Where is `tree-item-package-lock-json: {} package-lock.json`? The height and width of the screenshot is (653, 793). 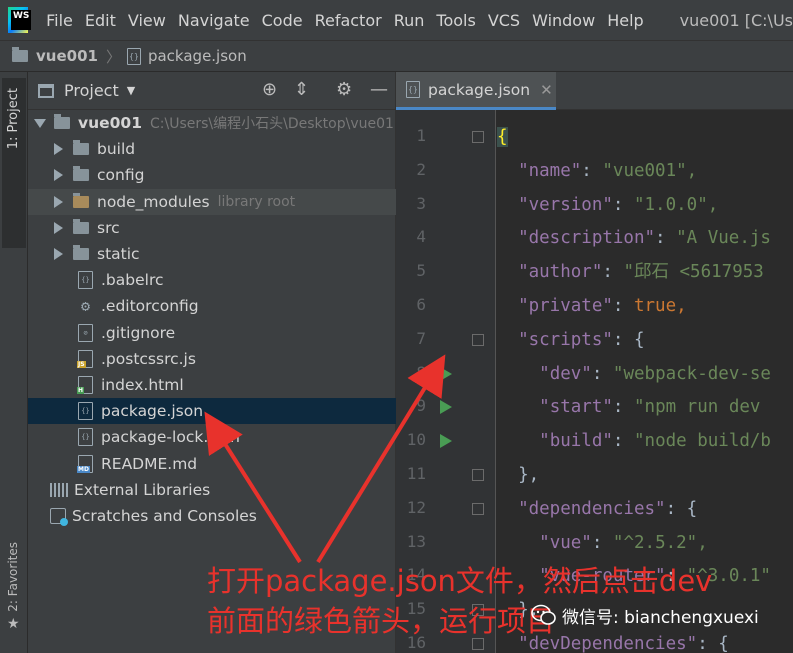 tree-item-package-lock-json: {} package-lock.json is located at coordinates (212, 437).